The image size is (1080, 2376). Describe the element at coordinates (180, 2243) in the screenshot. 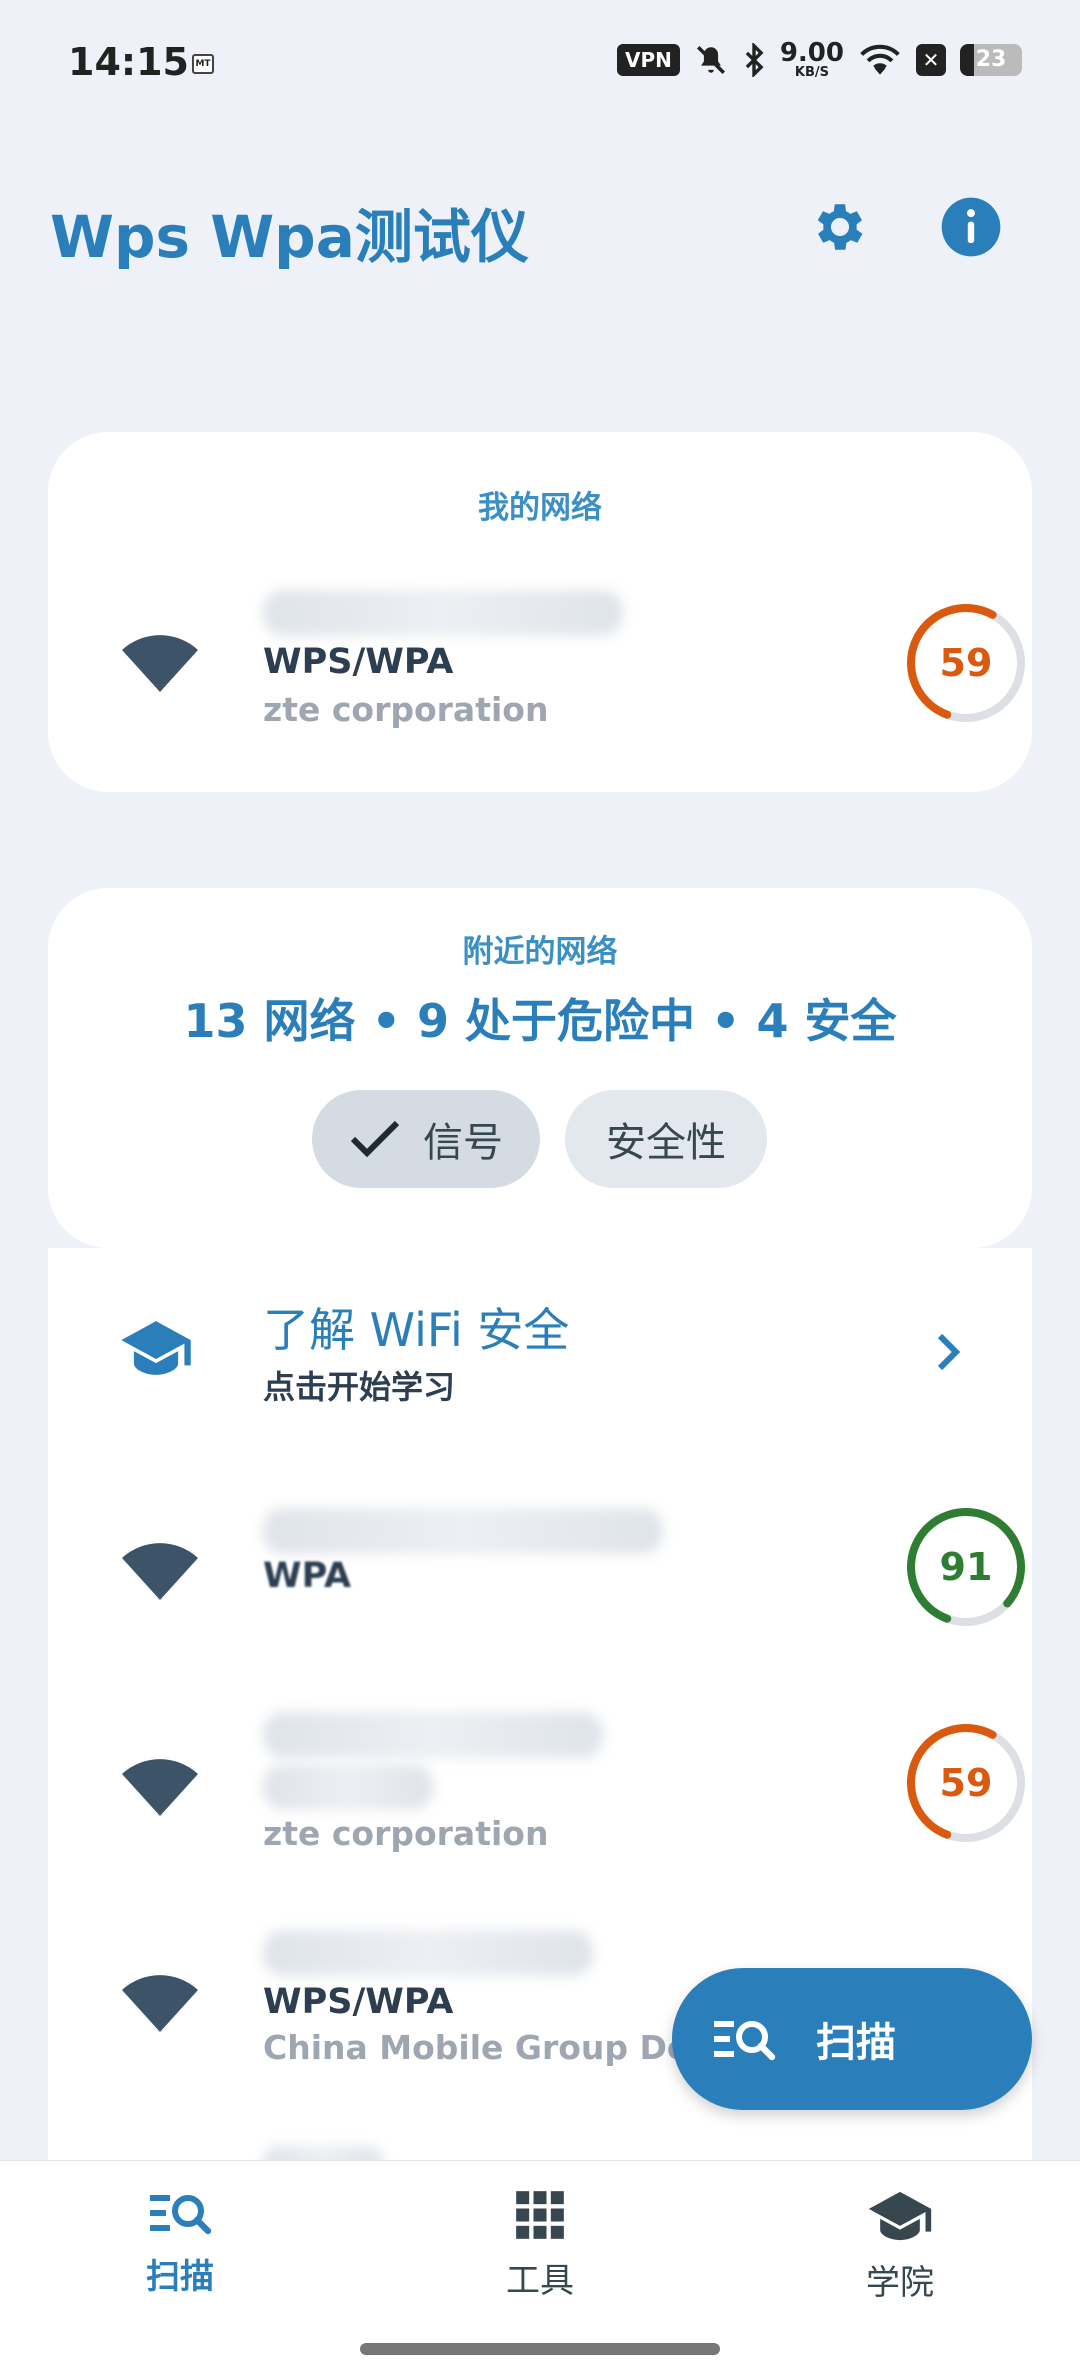

I see `nav-scan: 扫描` at that location.